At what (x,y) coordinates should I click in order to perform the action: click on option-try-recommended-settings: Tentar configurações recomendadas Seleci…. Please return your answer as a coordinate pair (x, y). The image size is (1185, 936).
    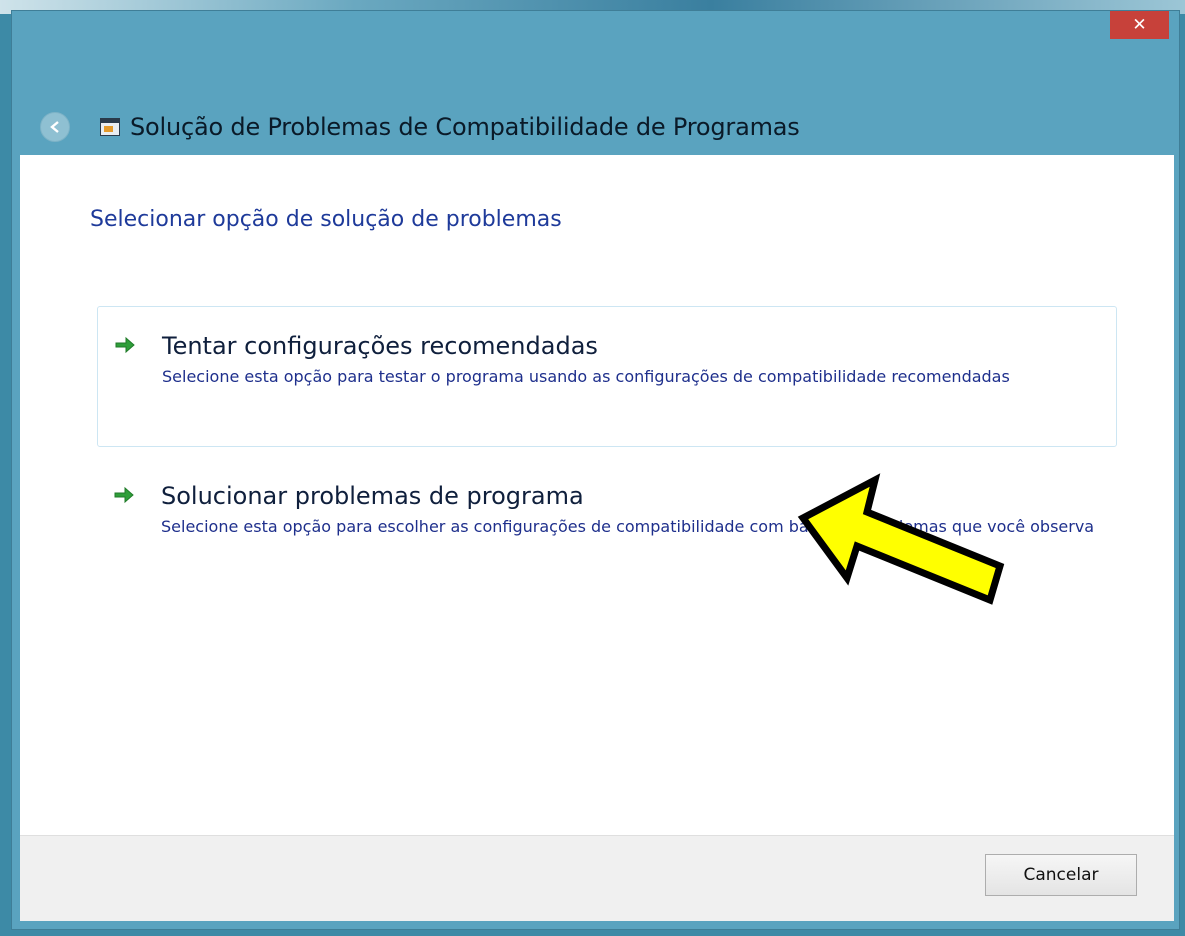
    Looking at the image, I should click on (607, 376).